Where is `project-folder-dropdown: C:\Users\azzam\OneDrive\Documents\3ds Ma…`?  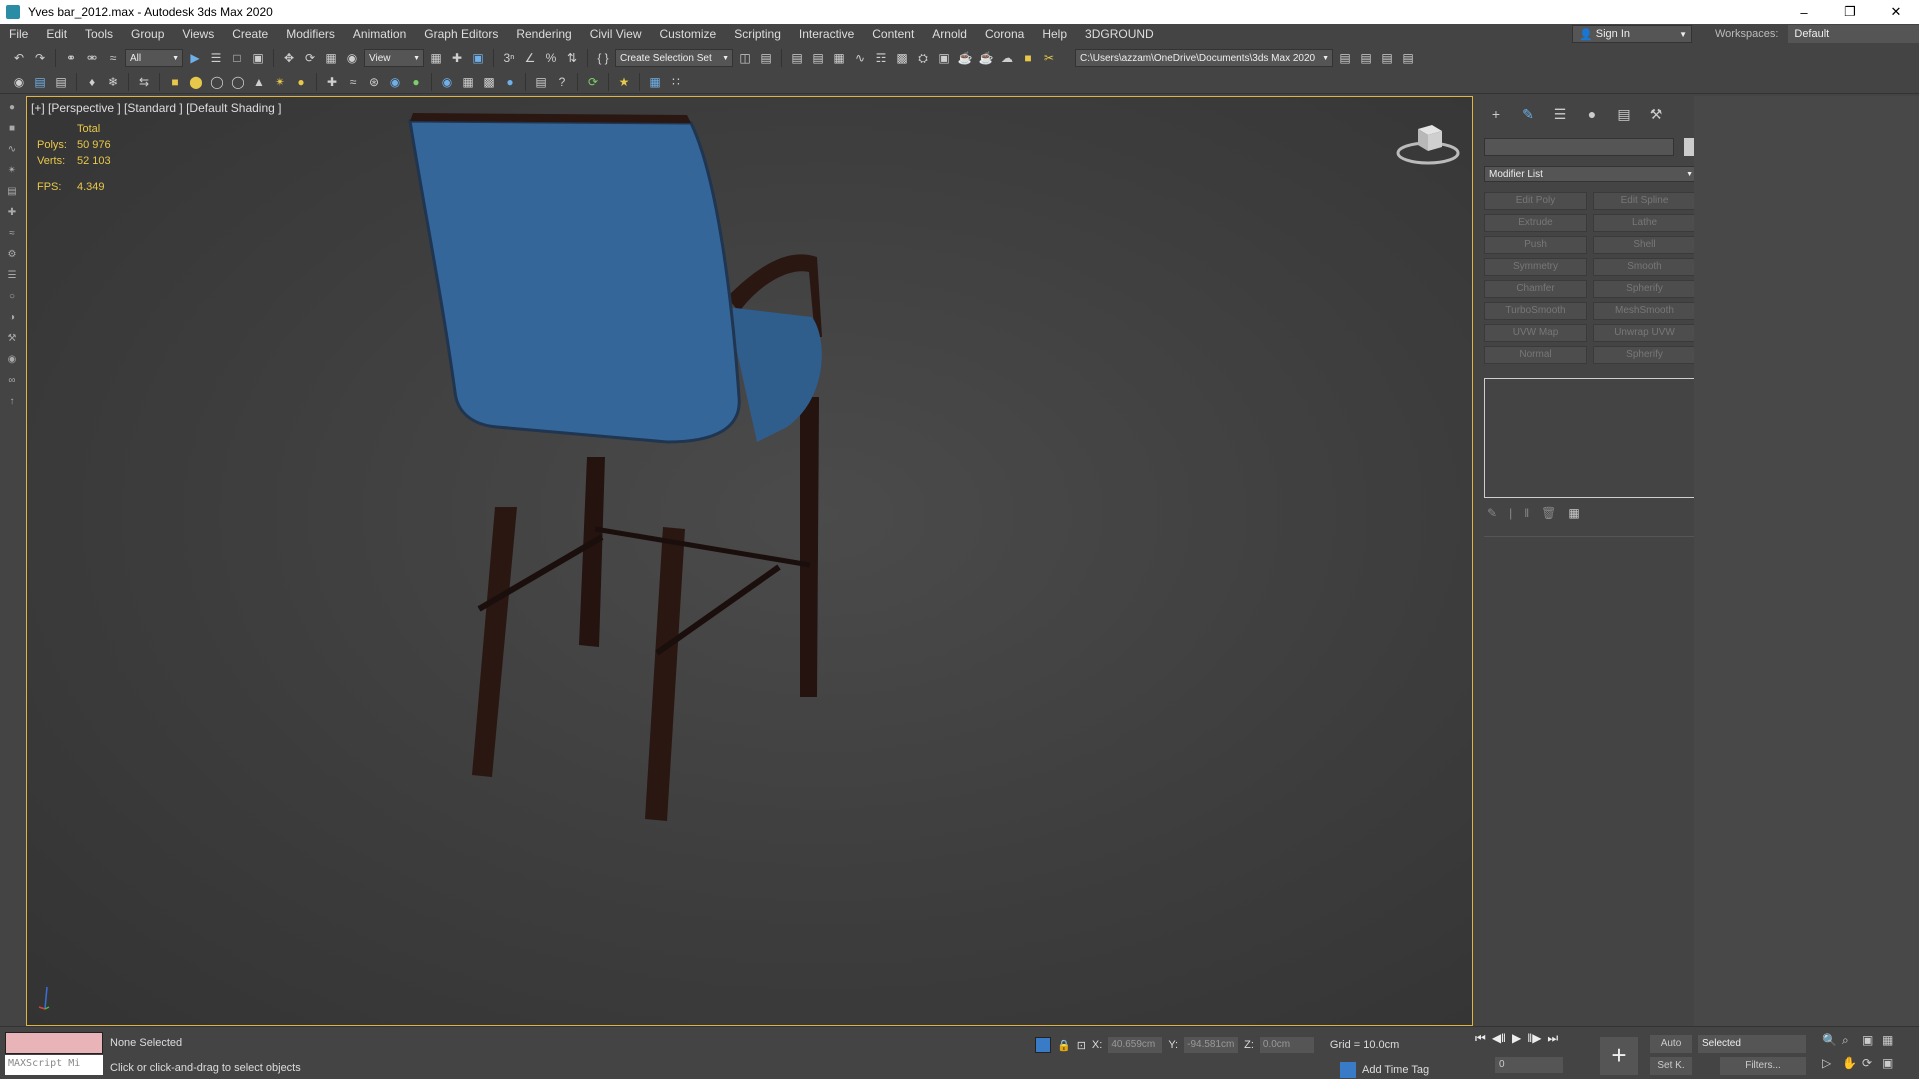
project-folder-dropdown: C:\Users\azzam\OneDrive\Documents\3ds Ma… is located at coordinates (1204, 58).